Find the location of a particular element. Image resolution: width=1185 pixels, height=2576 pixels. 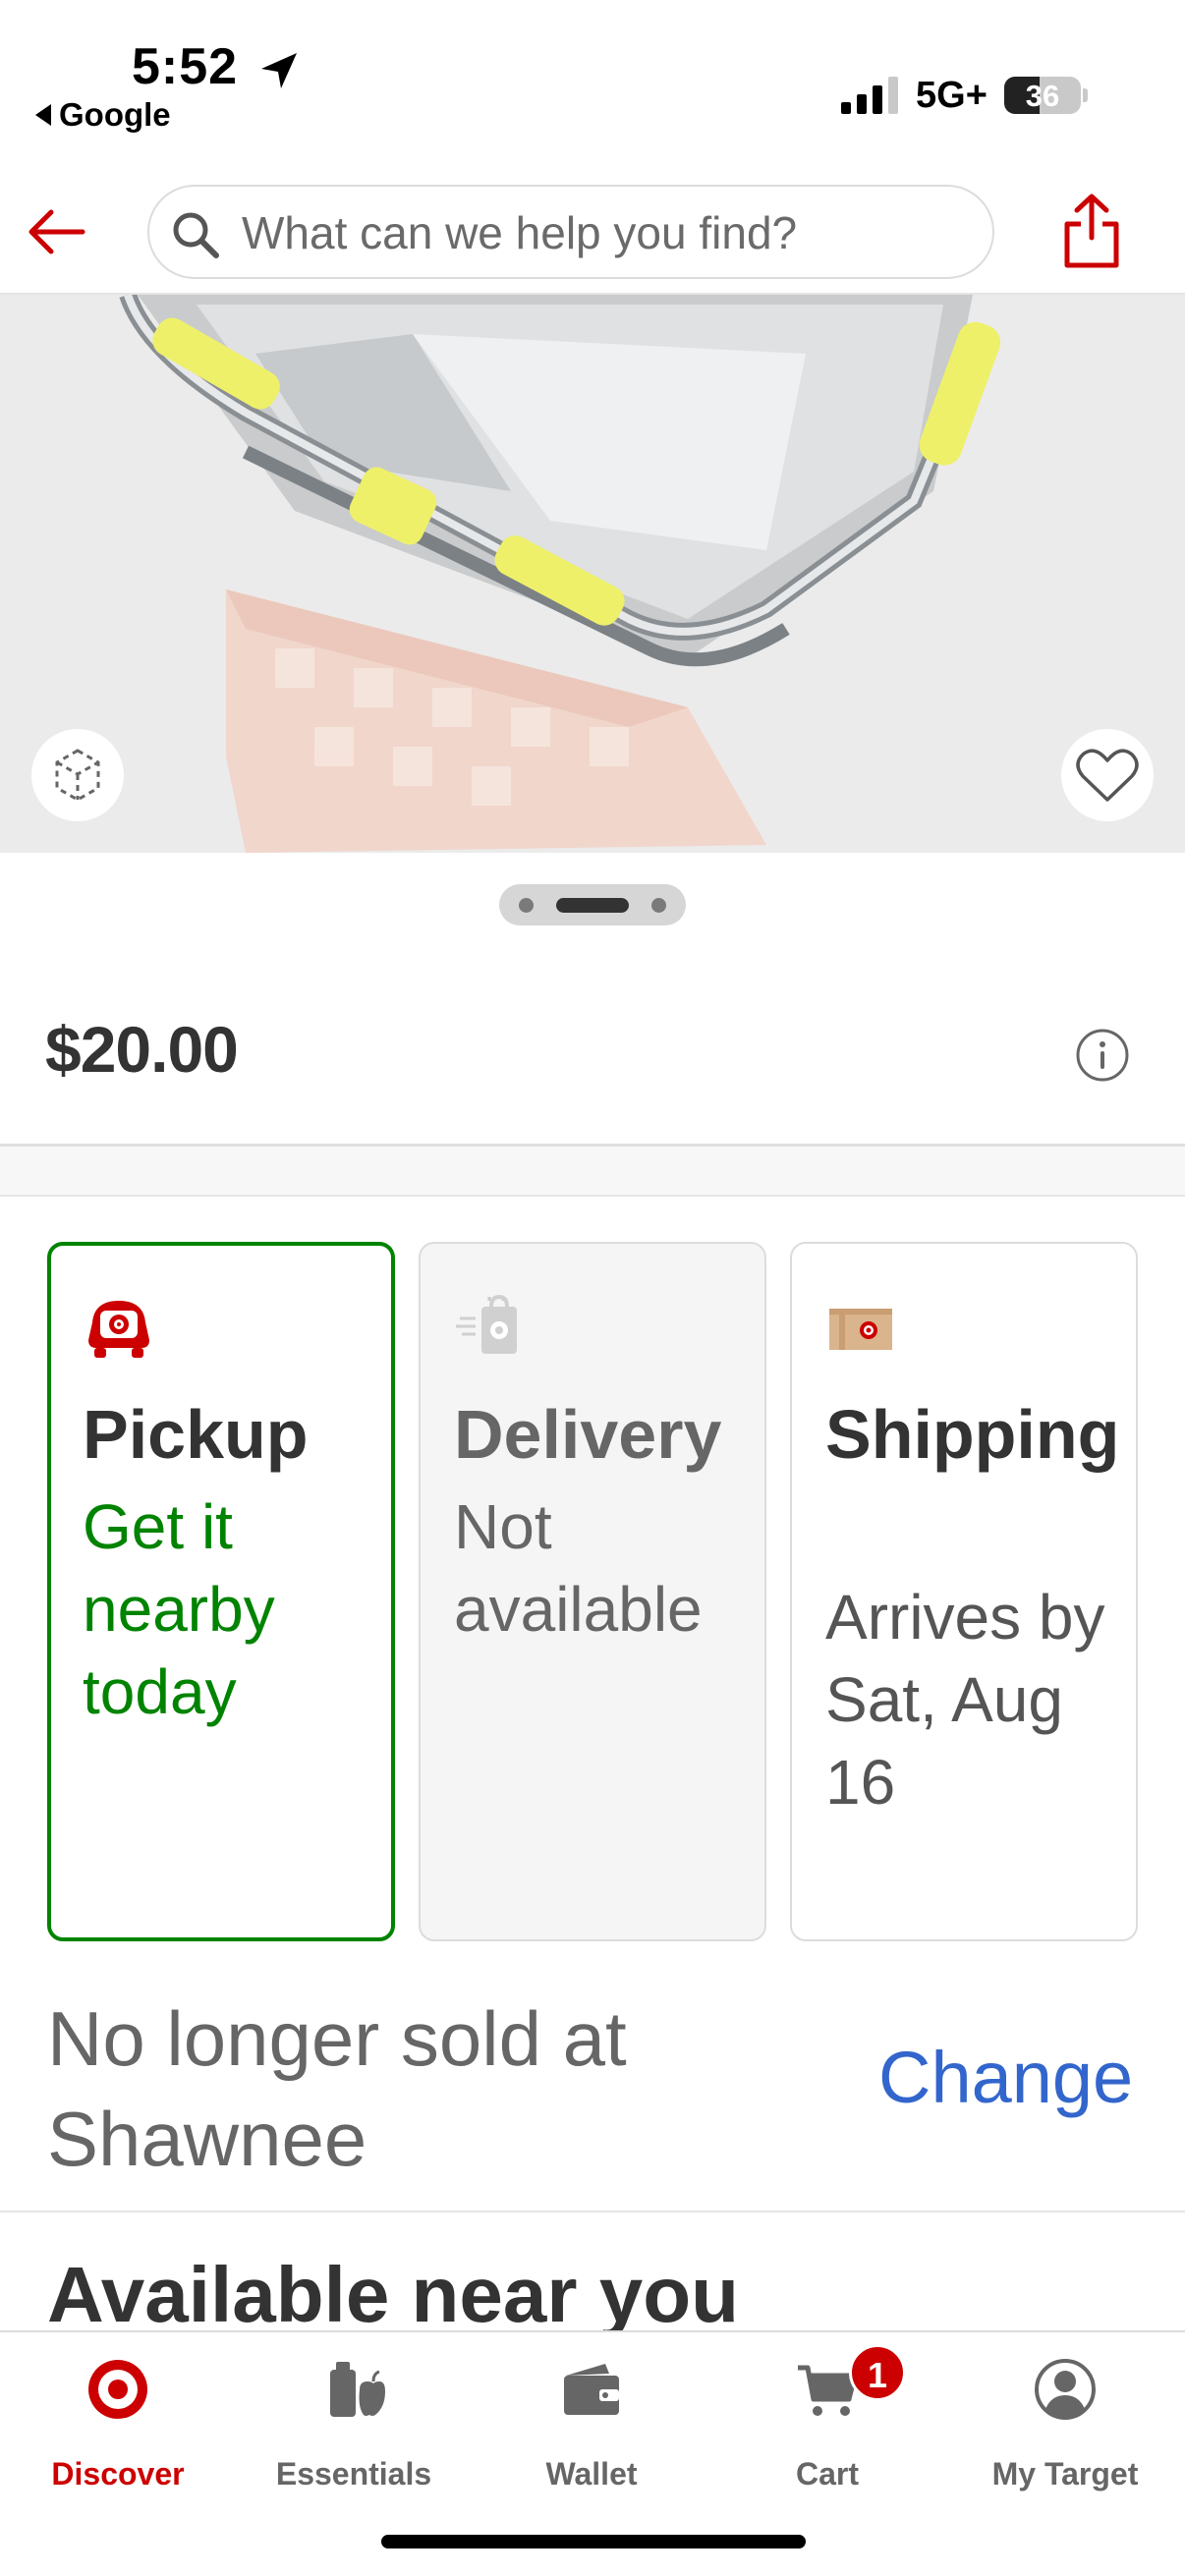

nav-discover: Discover is located at coordinates (118, 2431).